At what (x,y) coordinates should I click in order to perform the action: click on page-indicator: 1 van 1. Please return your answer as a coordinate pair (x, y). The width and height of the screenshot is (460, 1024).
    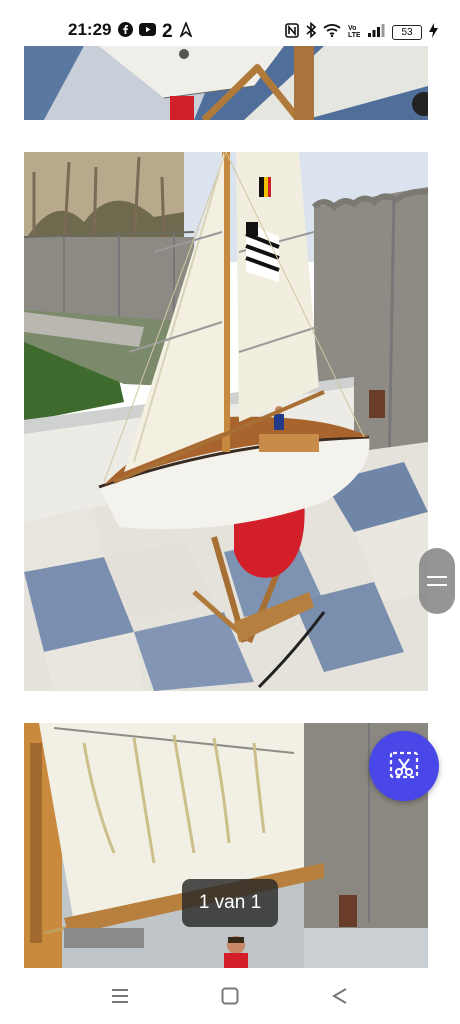
    Looking at the image, I should click on (230, 903).